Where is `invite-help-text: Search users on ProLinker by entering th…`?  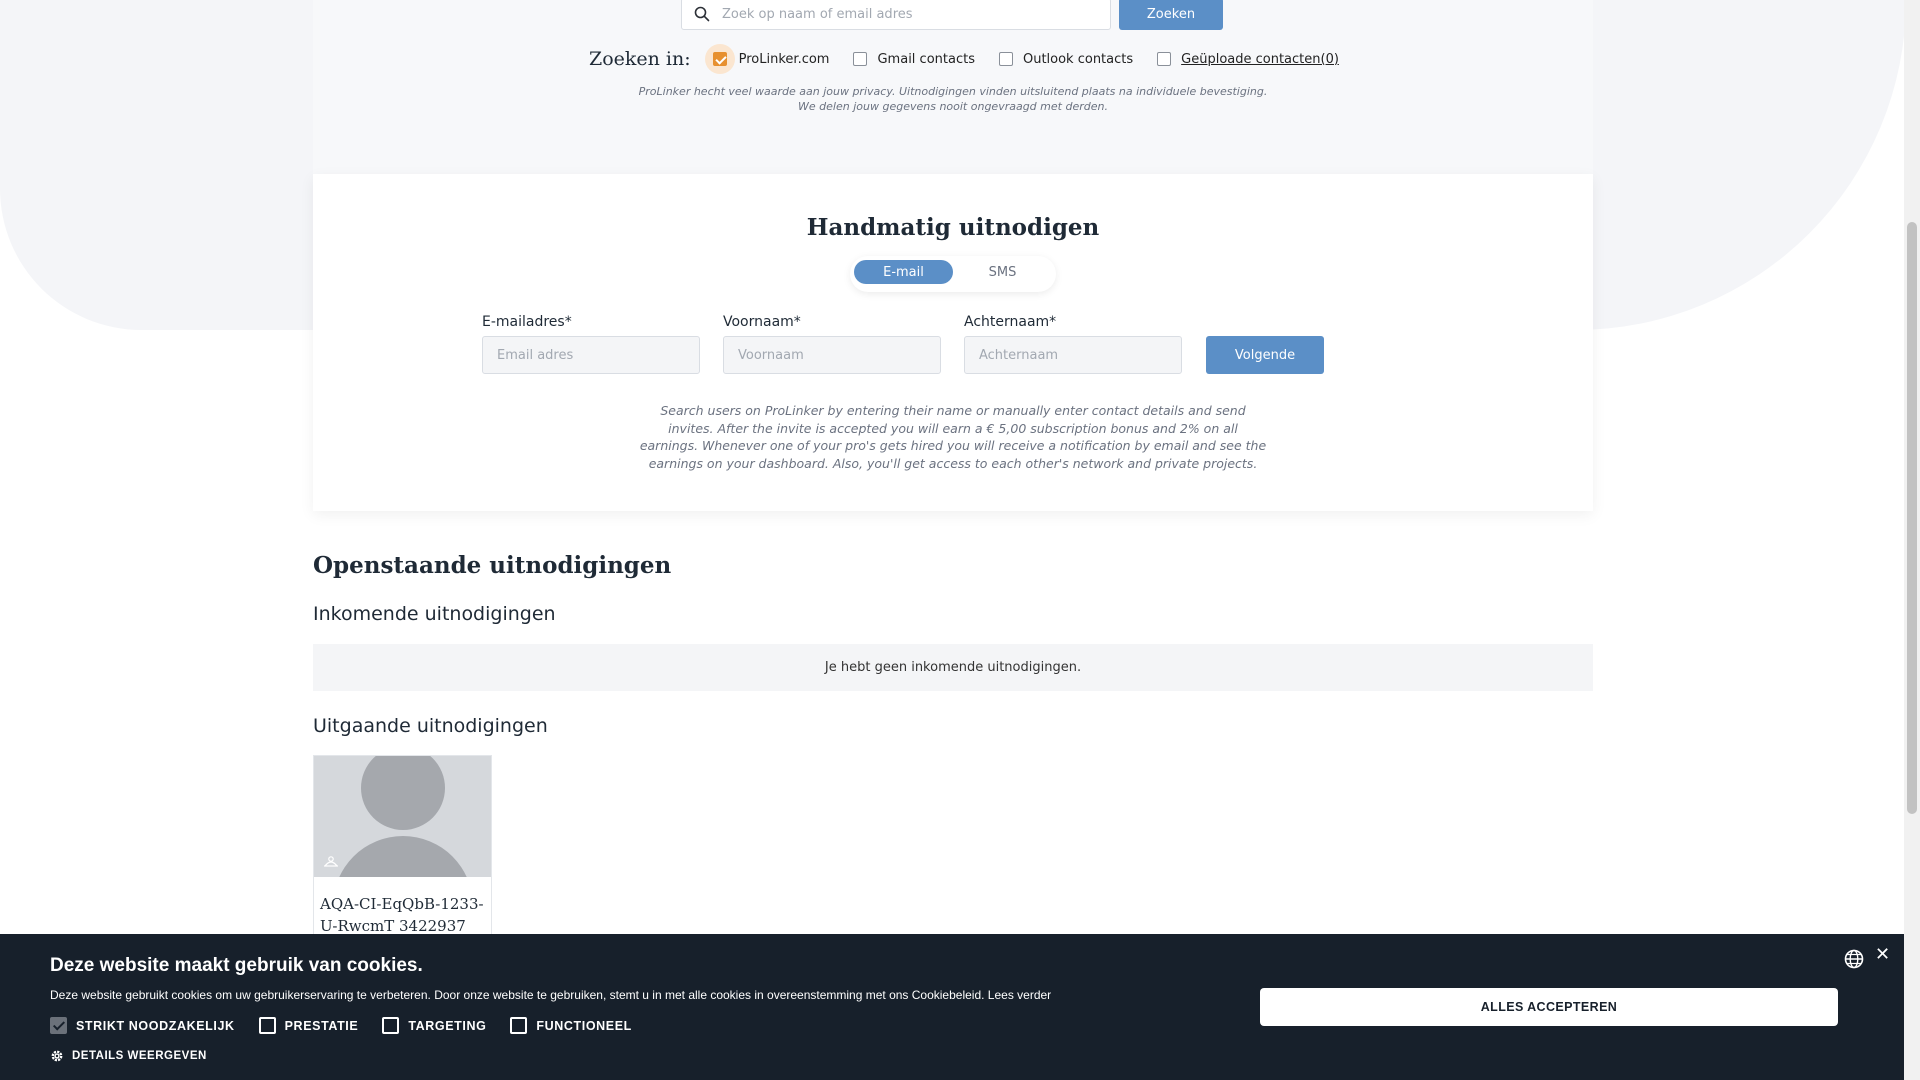
invite-help-text: Search users on ProLinker by entering th… is located at coordinates (953, 437).